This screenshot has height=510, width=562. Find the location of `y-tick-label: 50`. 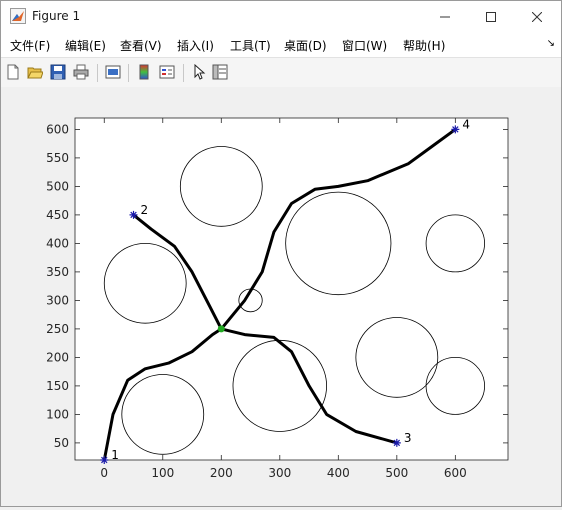

y-tick-label: 50 is located at coordinates (61, 443).